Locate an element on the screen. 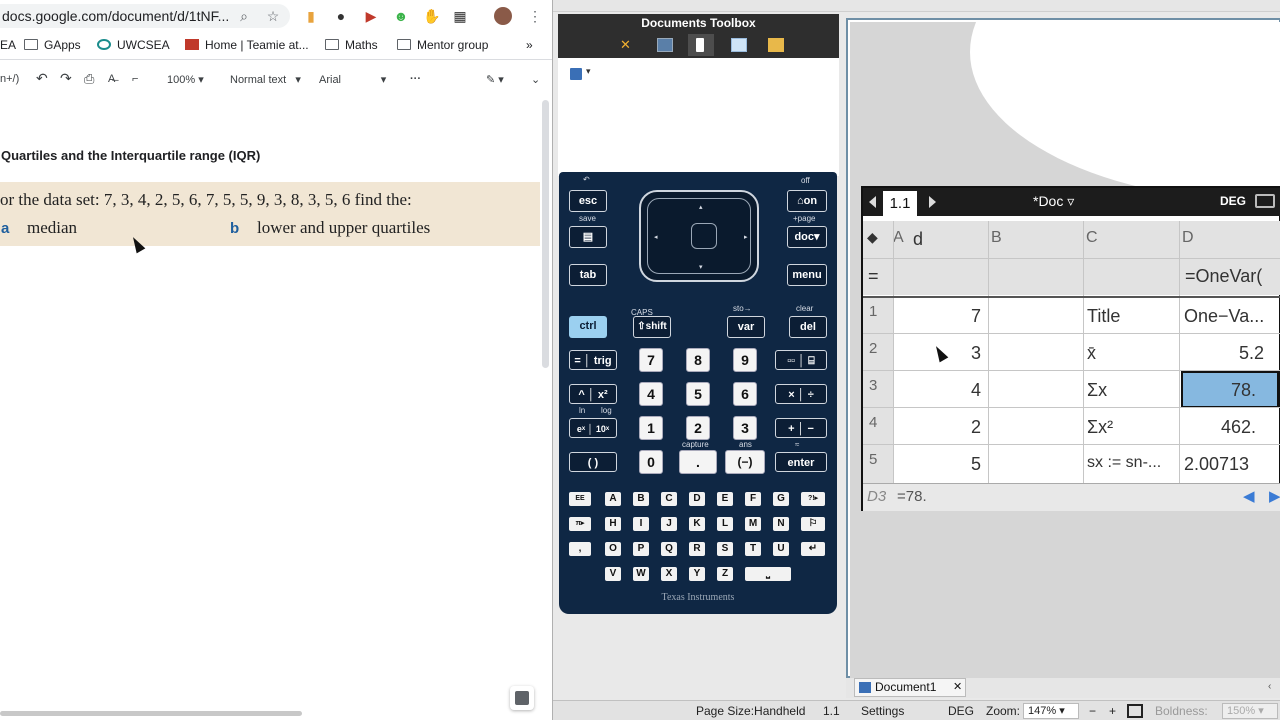 The image size is (1280, 720). cell-a2: 3 is located at coordinates (976, 353).